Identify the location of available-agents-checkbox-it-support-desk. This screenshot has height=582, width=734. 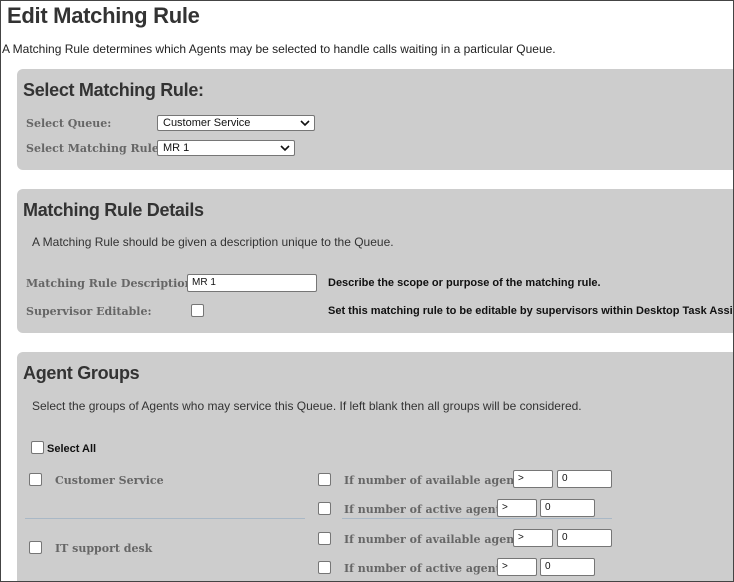
(324, 538).